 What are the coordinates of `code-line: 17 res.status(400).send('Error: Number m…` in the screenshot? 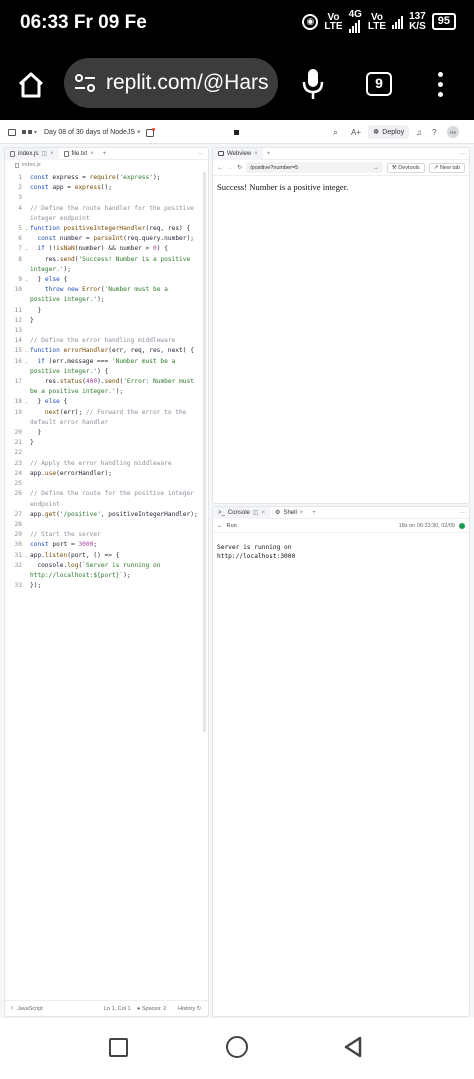 It's located at (106, 387).